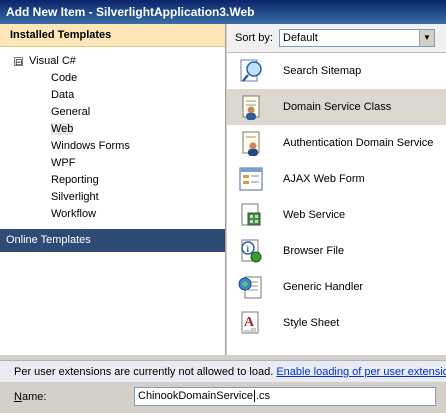 This screenshot has height=413, width=446. What do you see at coordinates (314, 251) in the screenshot?
I see `template-label: Browser File` at bounding box center [314, 251].